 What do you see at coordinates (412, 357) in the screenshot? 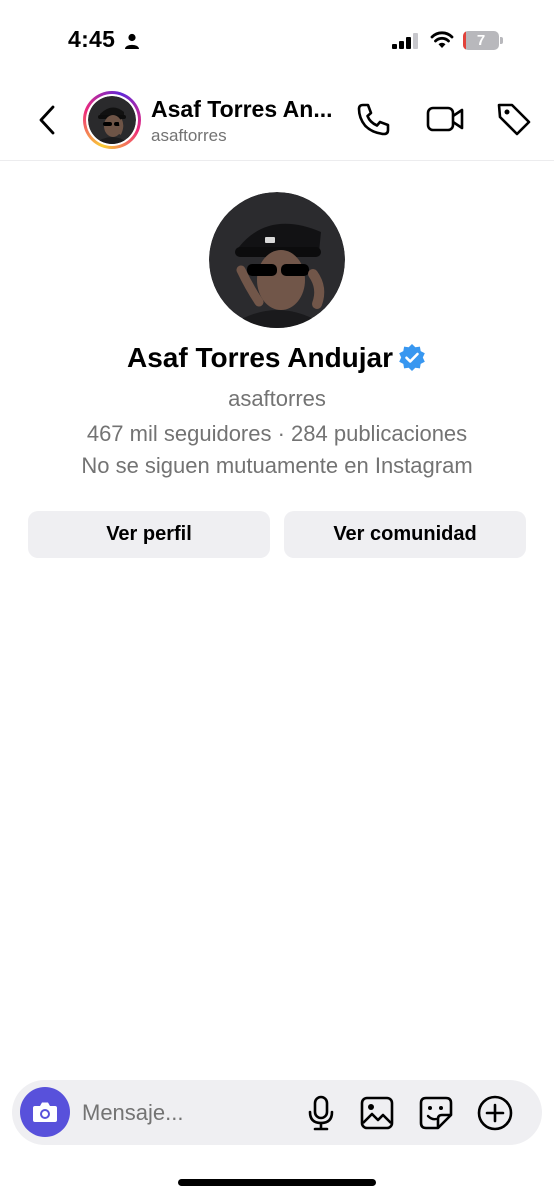
I see `verified-badge-icon` at bounding box center [412, 357].